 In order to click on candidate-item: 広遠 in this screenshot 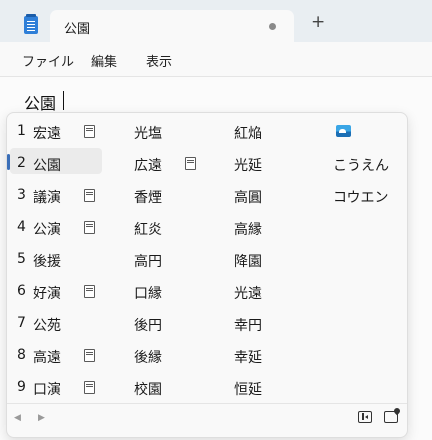, I will do `click(148, 165)`.